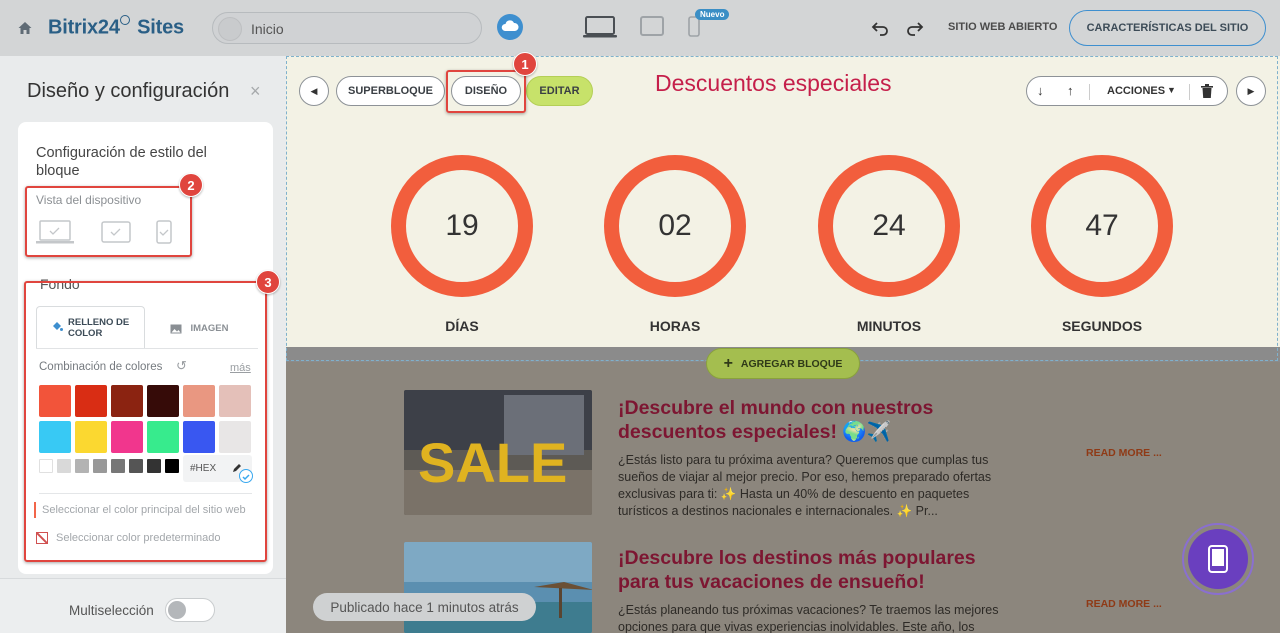  I want to click on tablet-view-icon, so click(652, 26).